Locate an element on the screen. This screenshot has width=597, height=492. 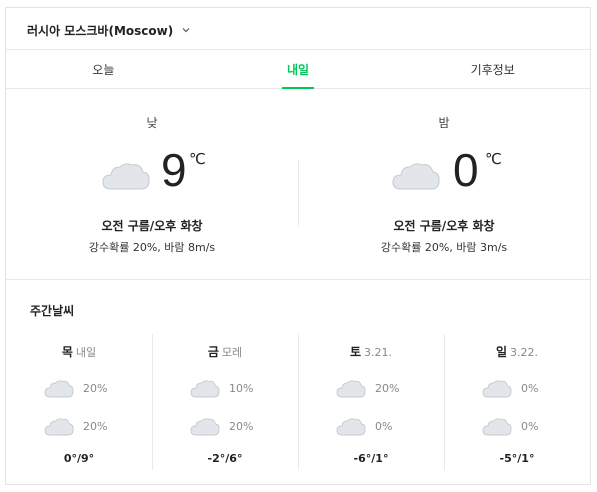
weekly-day: 일 3.22. 0% 0% -5°/1° is located at coordinates (517, 403).